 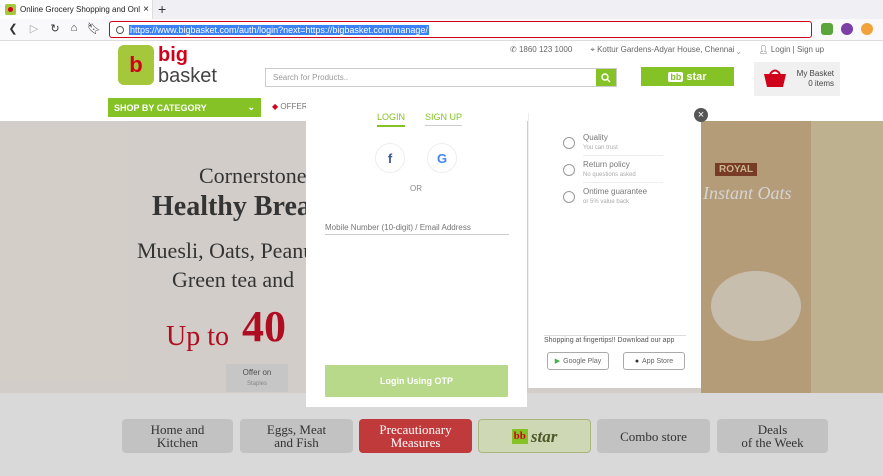 I want to click on google-login-button: G, so click(x=442, y=158).